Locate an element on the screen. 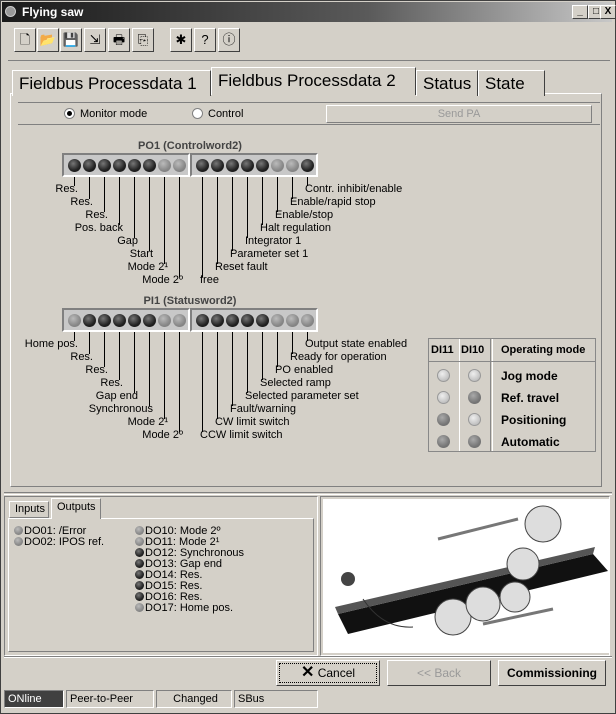 The width and height of the screenshot is (616, 714). status-connection: Peer-to-Peer is located at coordinates (110, 699).